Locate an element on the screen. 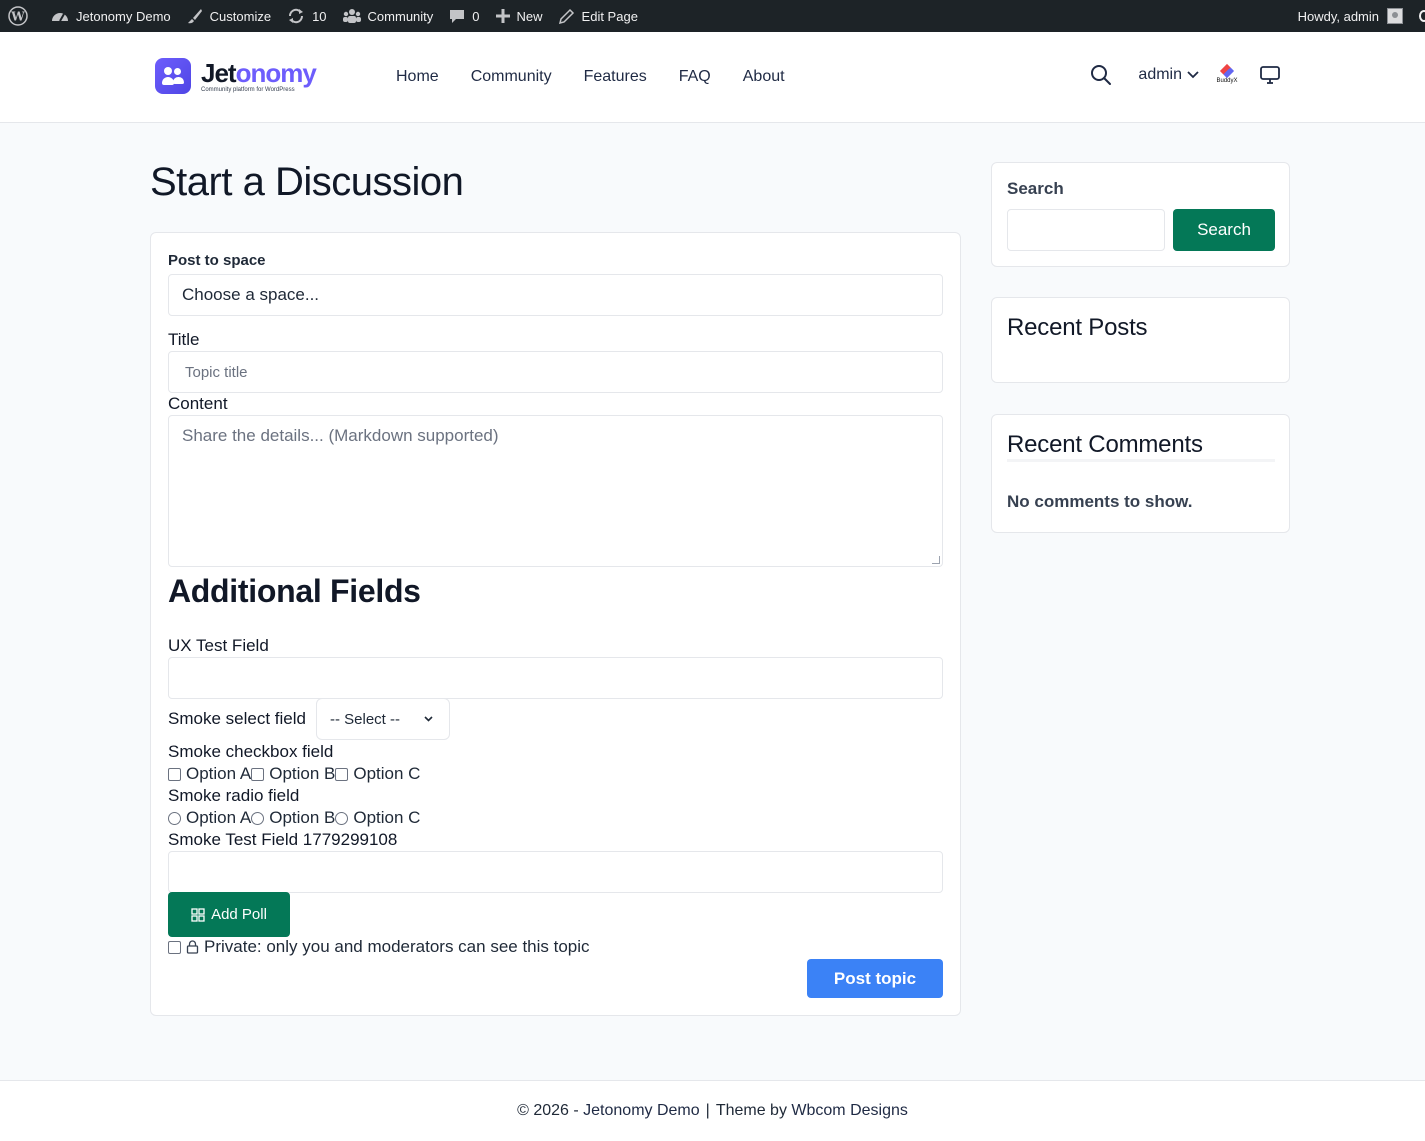 The width and height of the screenshot is (1425, 1141). smoke-test-label: Smoke Test Field 1779299108 is located at coordinates (283, 839).